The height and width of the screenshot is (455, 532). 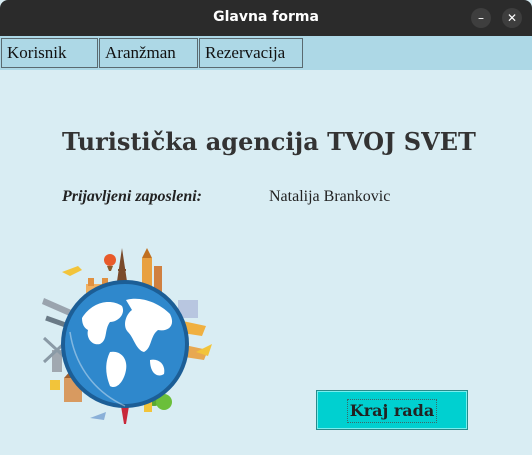 I want to click on menu-korisnik: Korisnik, so click(x=49, y=53).